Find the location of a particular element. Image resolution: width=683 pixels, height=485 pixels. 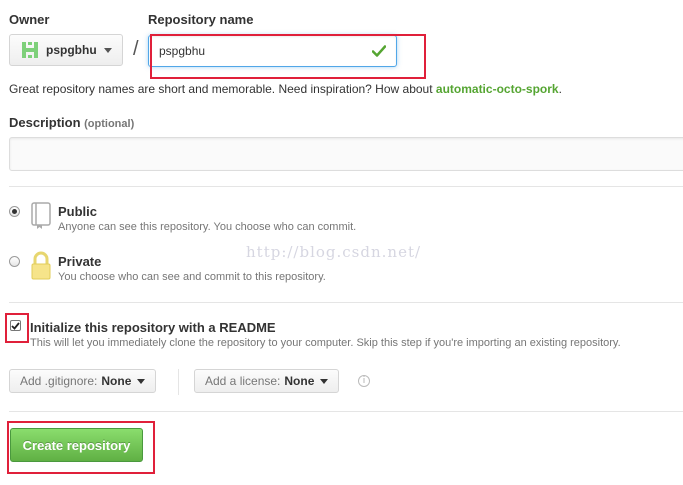

license-prefix: Add a license: is located at coordinates (243, 381).